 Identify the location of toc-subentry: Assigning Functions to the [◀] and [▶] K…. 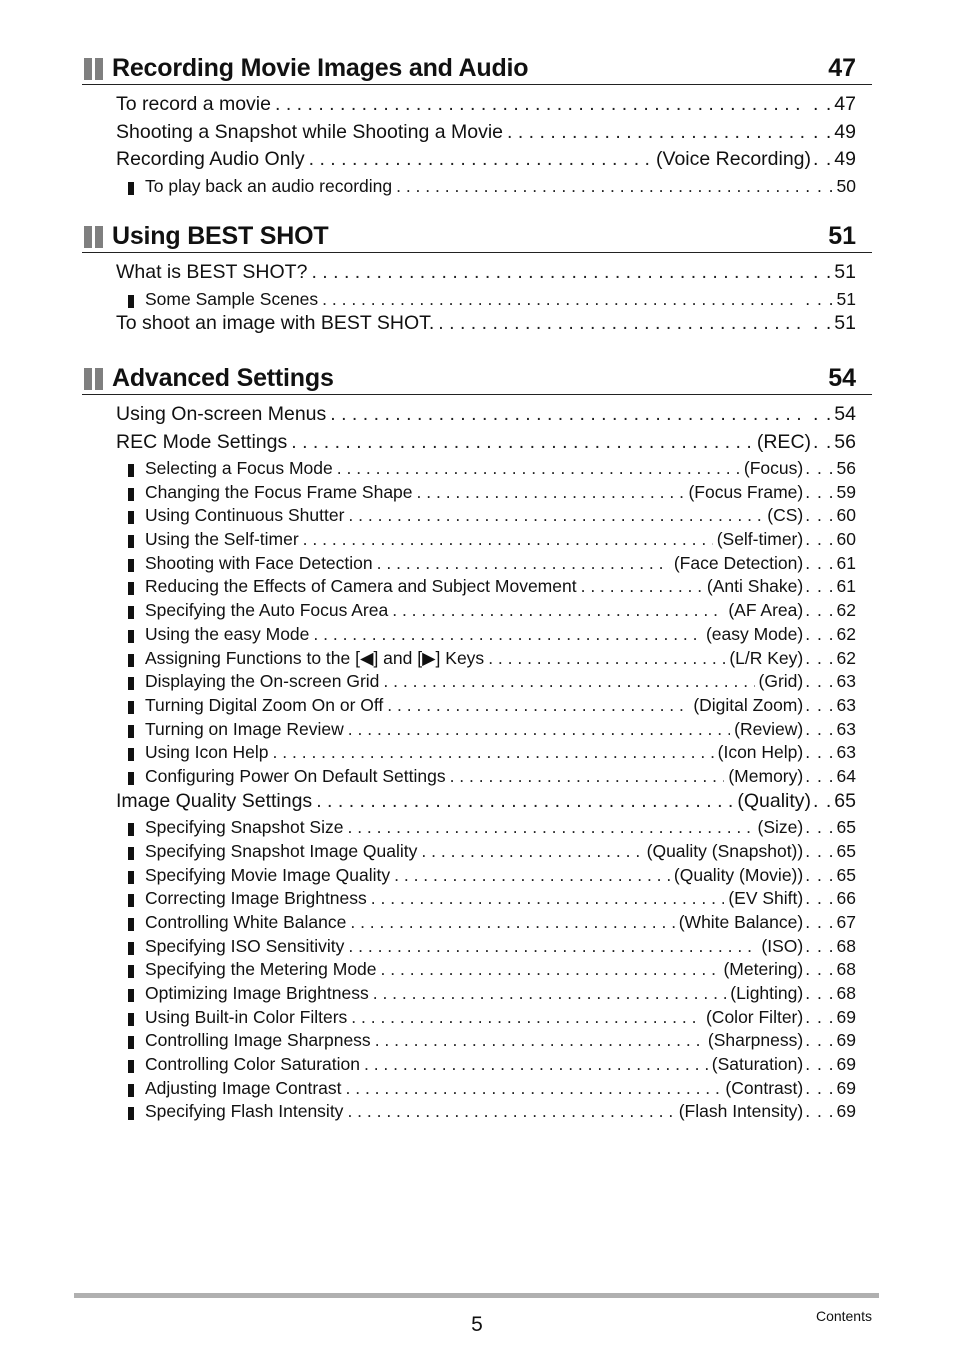
(469, 660).